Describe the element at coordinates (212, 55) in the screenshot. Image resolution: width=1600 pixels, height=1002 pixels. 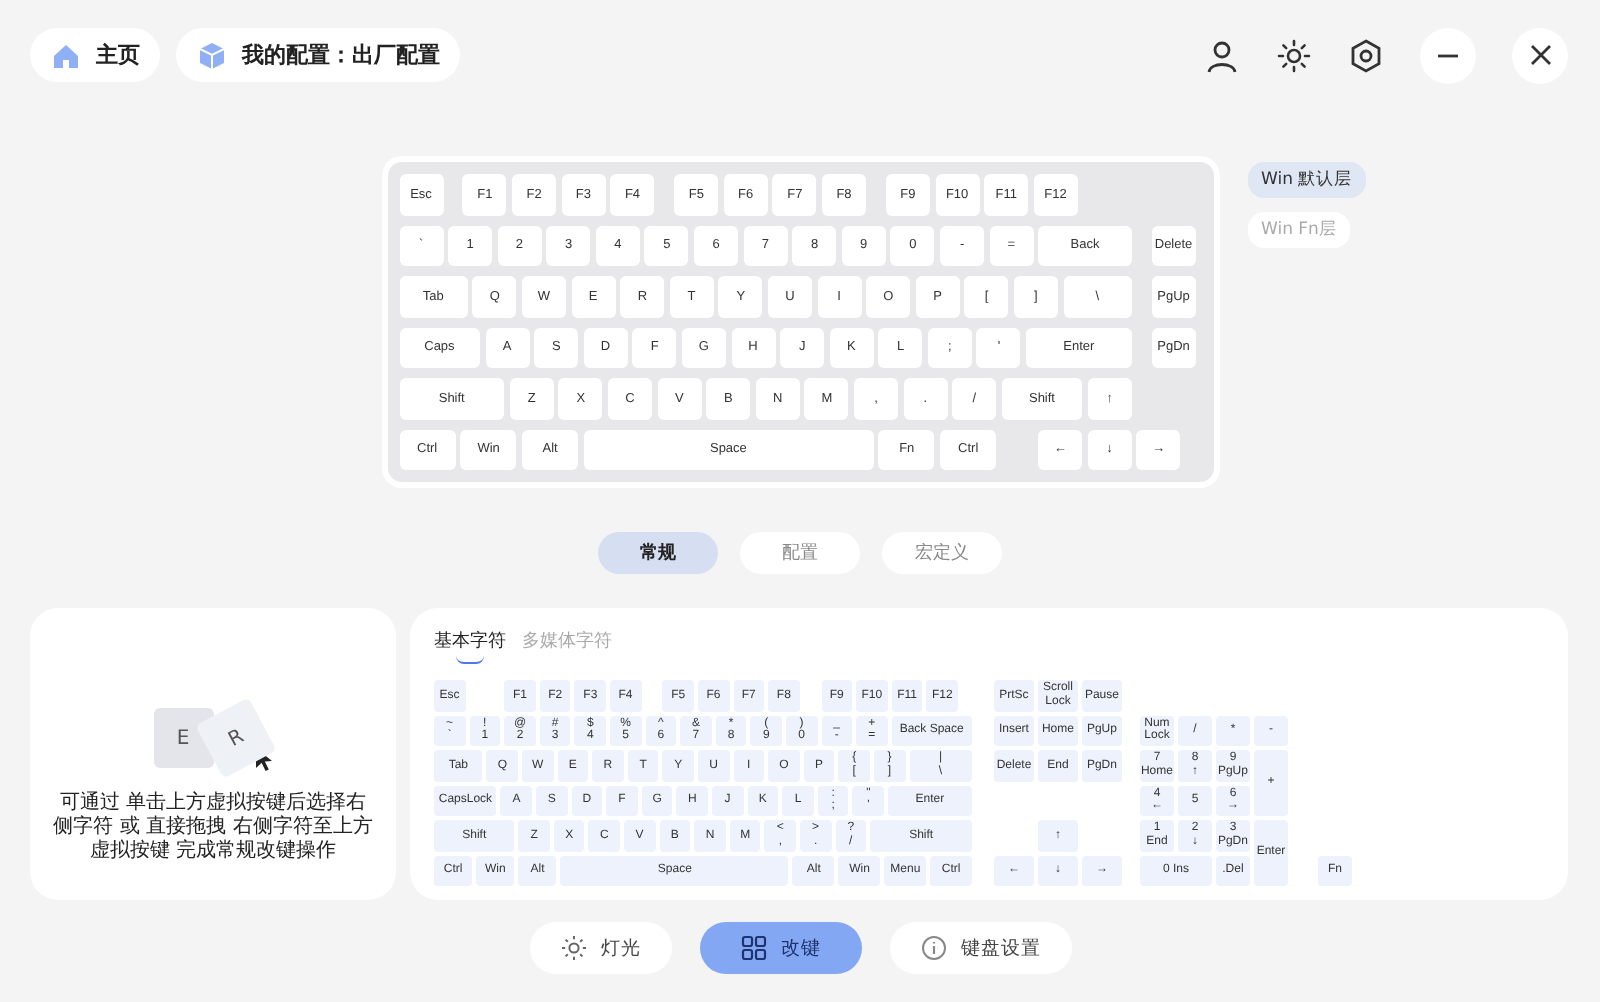
I see `cube-icon` at that location.